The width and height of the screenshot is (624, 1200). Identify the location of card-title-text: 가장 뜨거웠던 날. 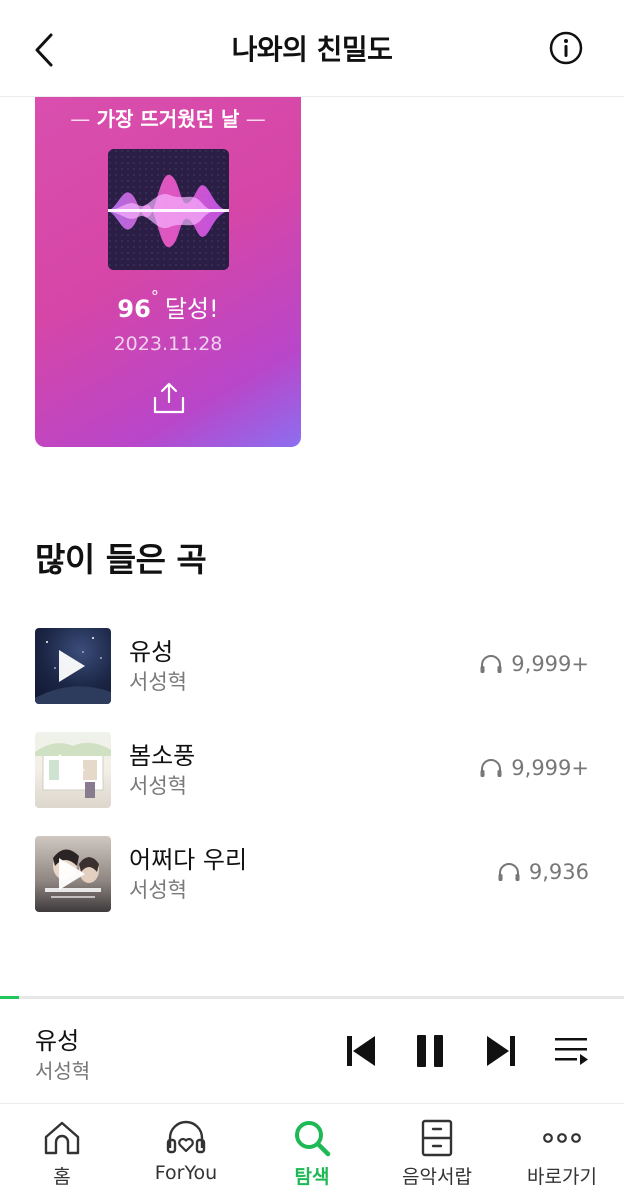
(168, 119).